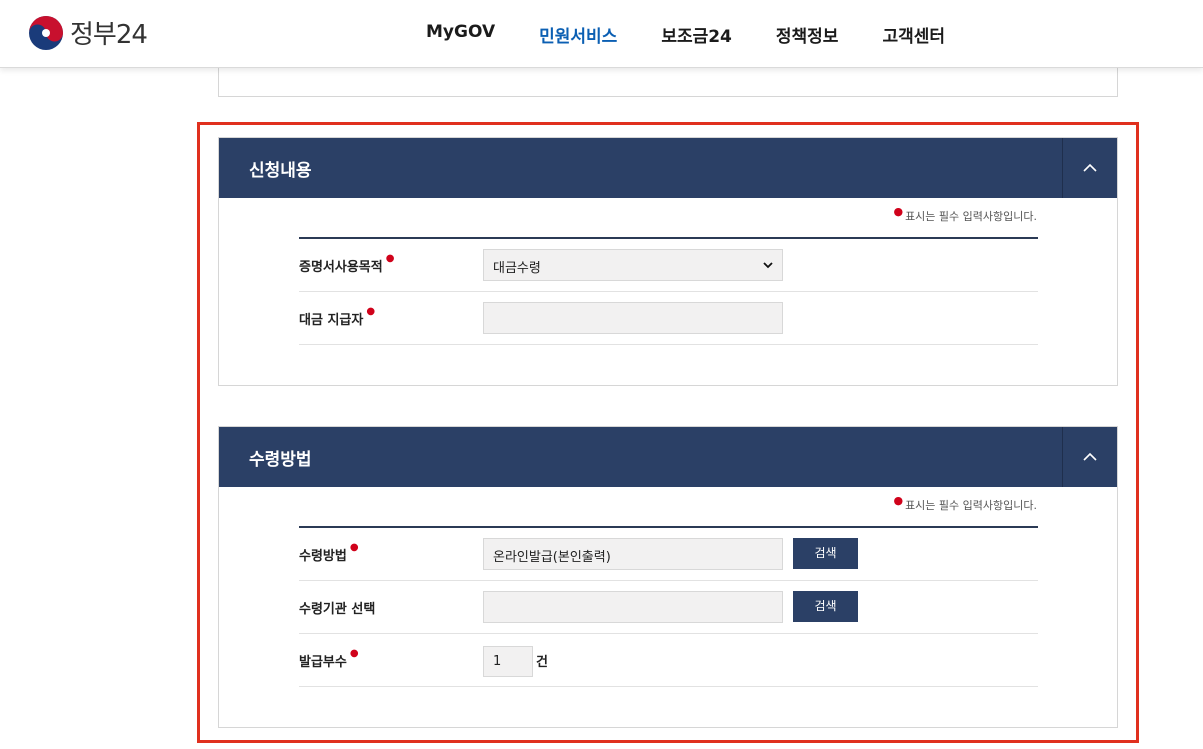 The width and height of the screenshot is (1203, 749). What do you see at coordinates (633, 265) in the screenshot?
I see `purpose-select: 대금수령` at bounding box center [633, 265].